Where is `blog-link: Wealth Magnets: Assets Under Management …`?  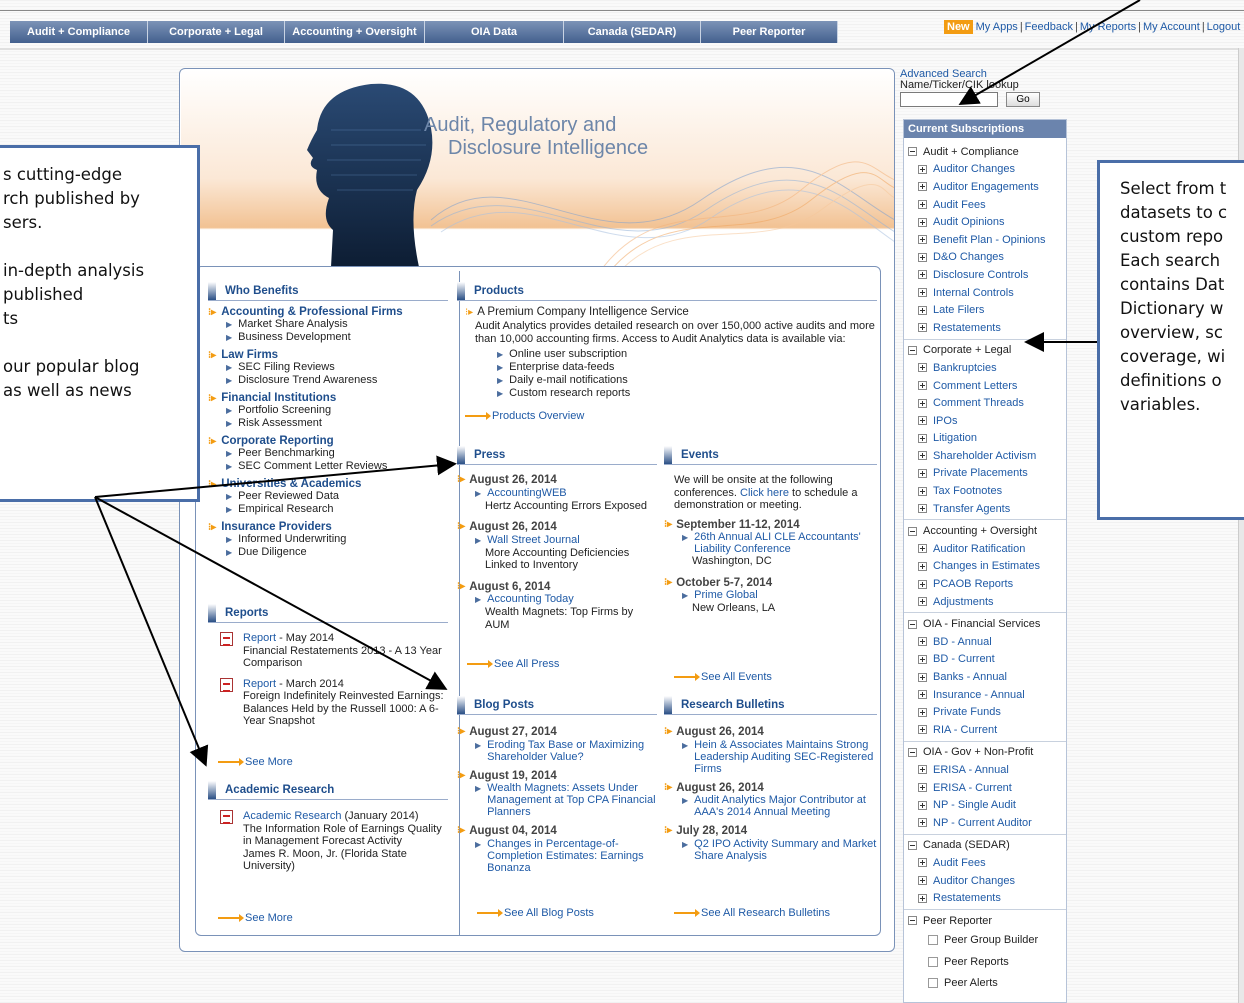
blog-link: Wealth Magnets: Assets Under Management … is located at coordinates (572, 800).